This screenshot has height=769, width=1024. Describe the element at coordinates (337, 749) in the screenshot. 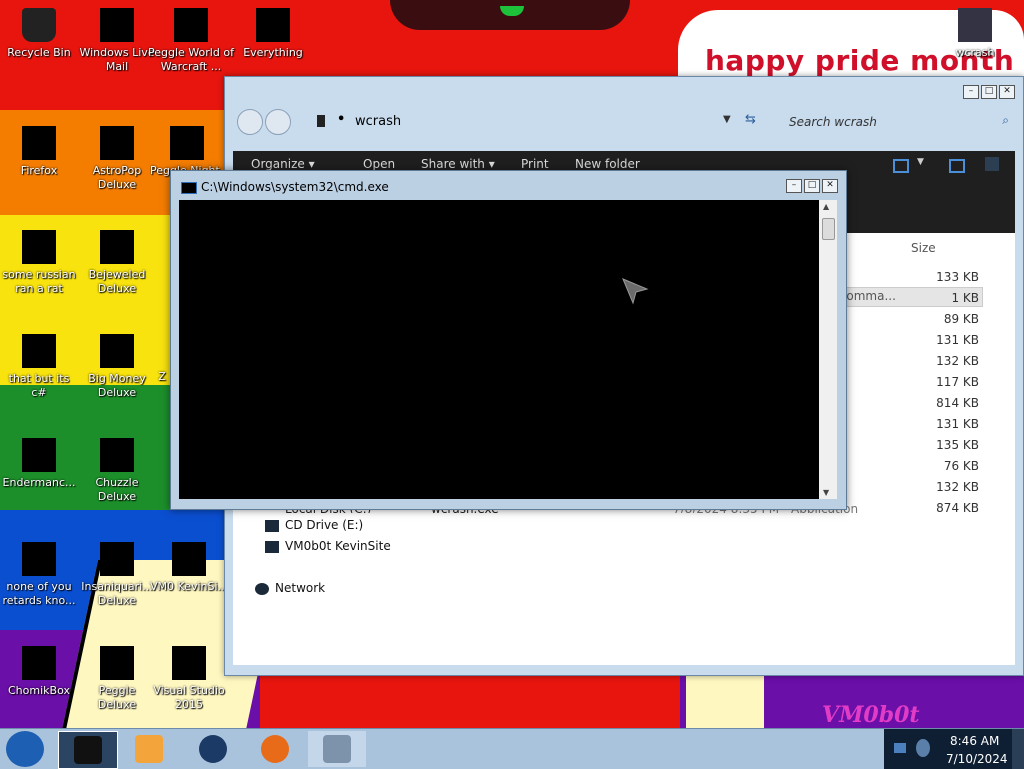

I see `taskbar-app-cmd` at that location.